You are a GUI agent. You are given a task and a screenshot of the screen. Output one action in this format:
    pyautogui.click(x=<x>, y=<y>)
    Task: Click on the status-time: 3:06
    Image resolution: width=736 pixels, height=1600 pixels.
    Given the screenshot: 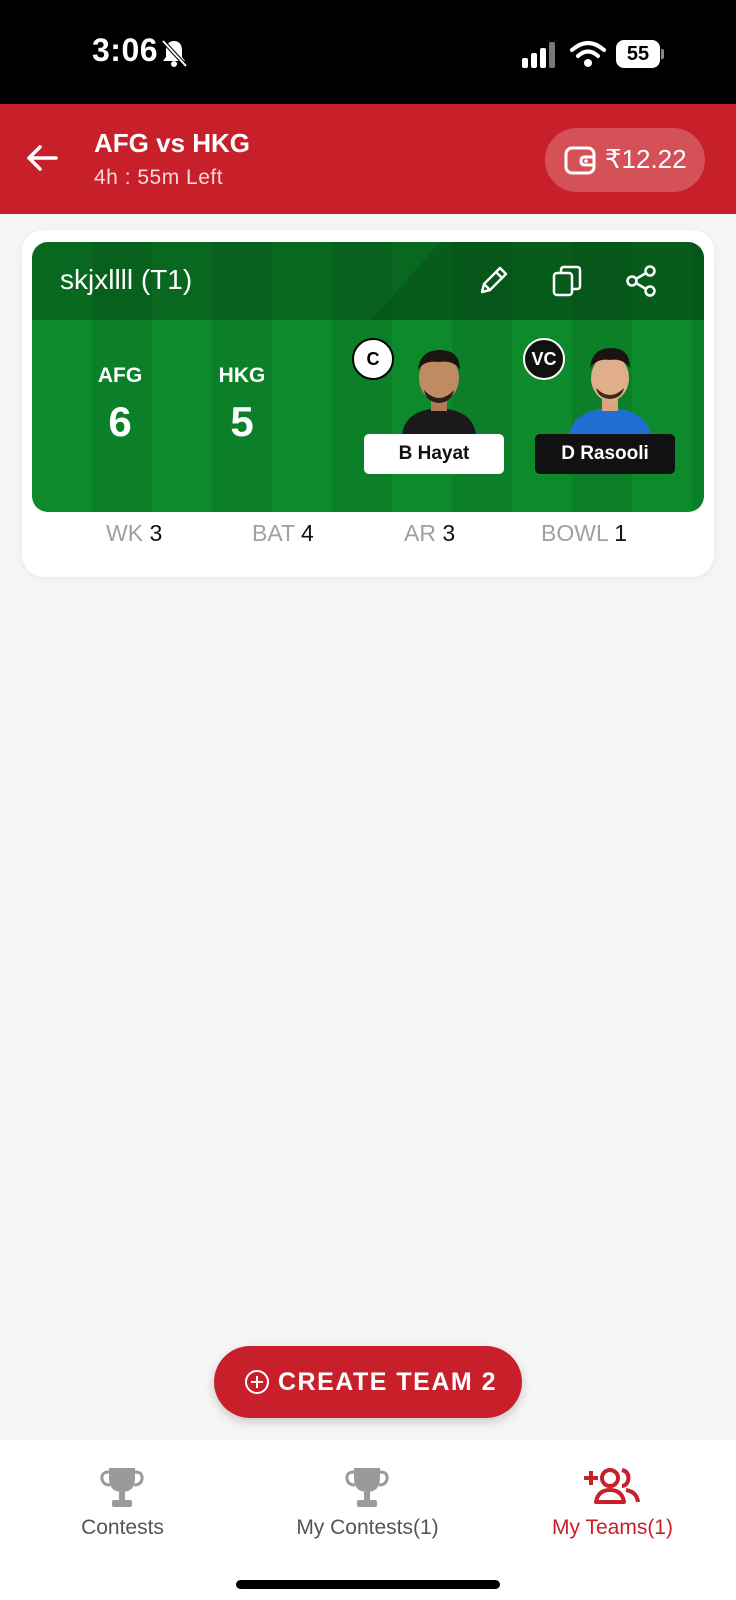 What is the action you would take?
    pyautogui.click(x=125, y=50)
    